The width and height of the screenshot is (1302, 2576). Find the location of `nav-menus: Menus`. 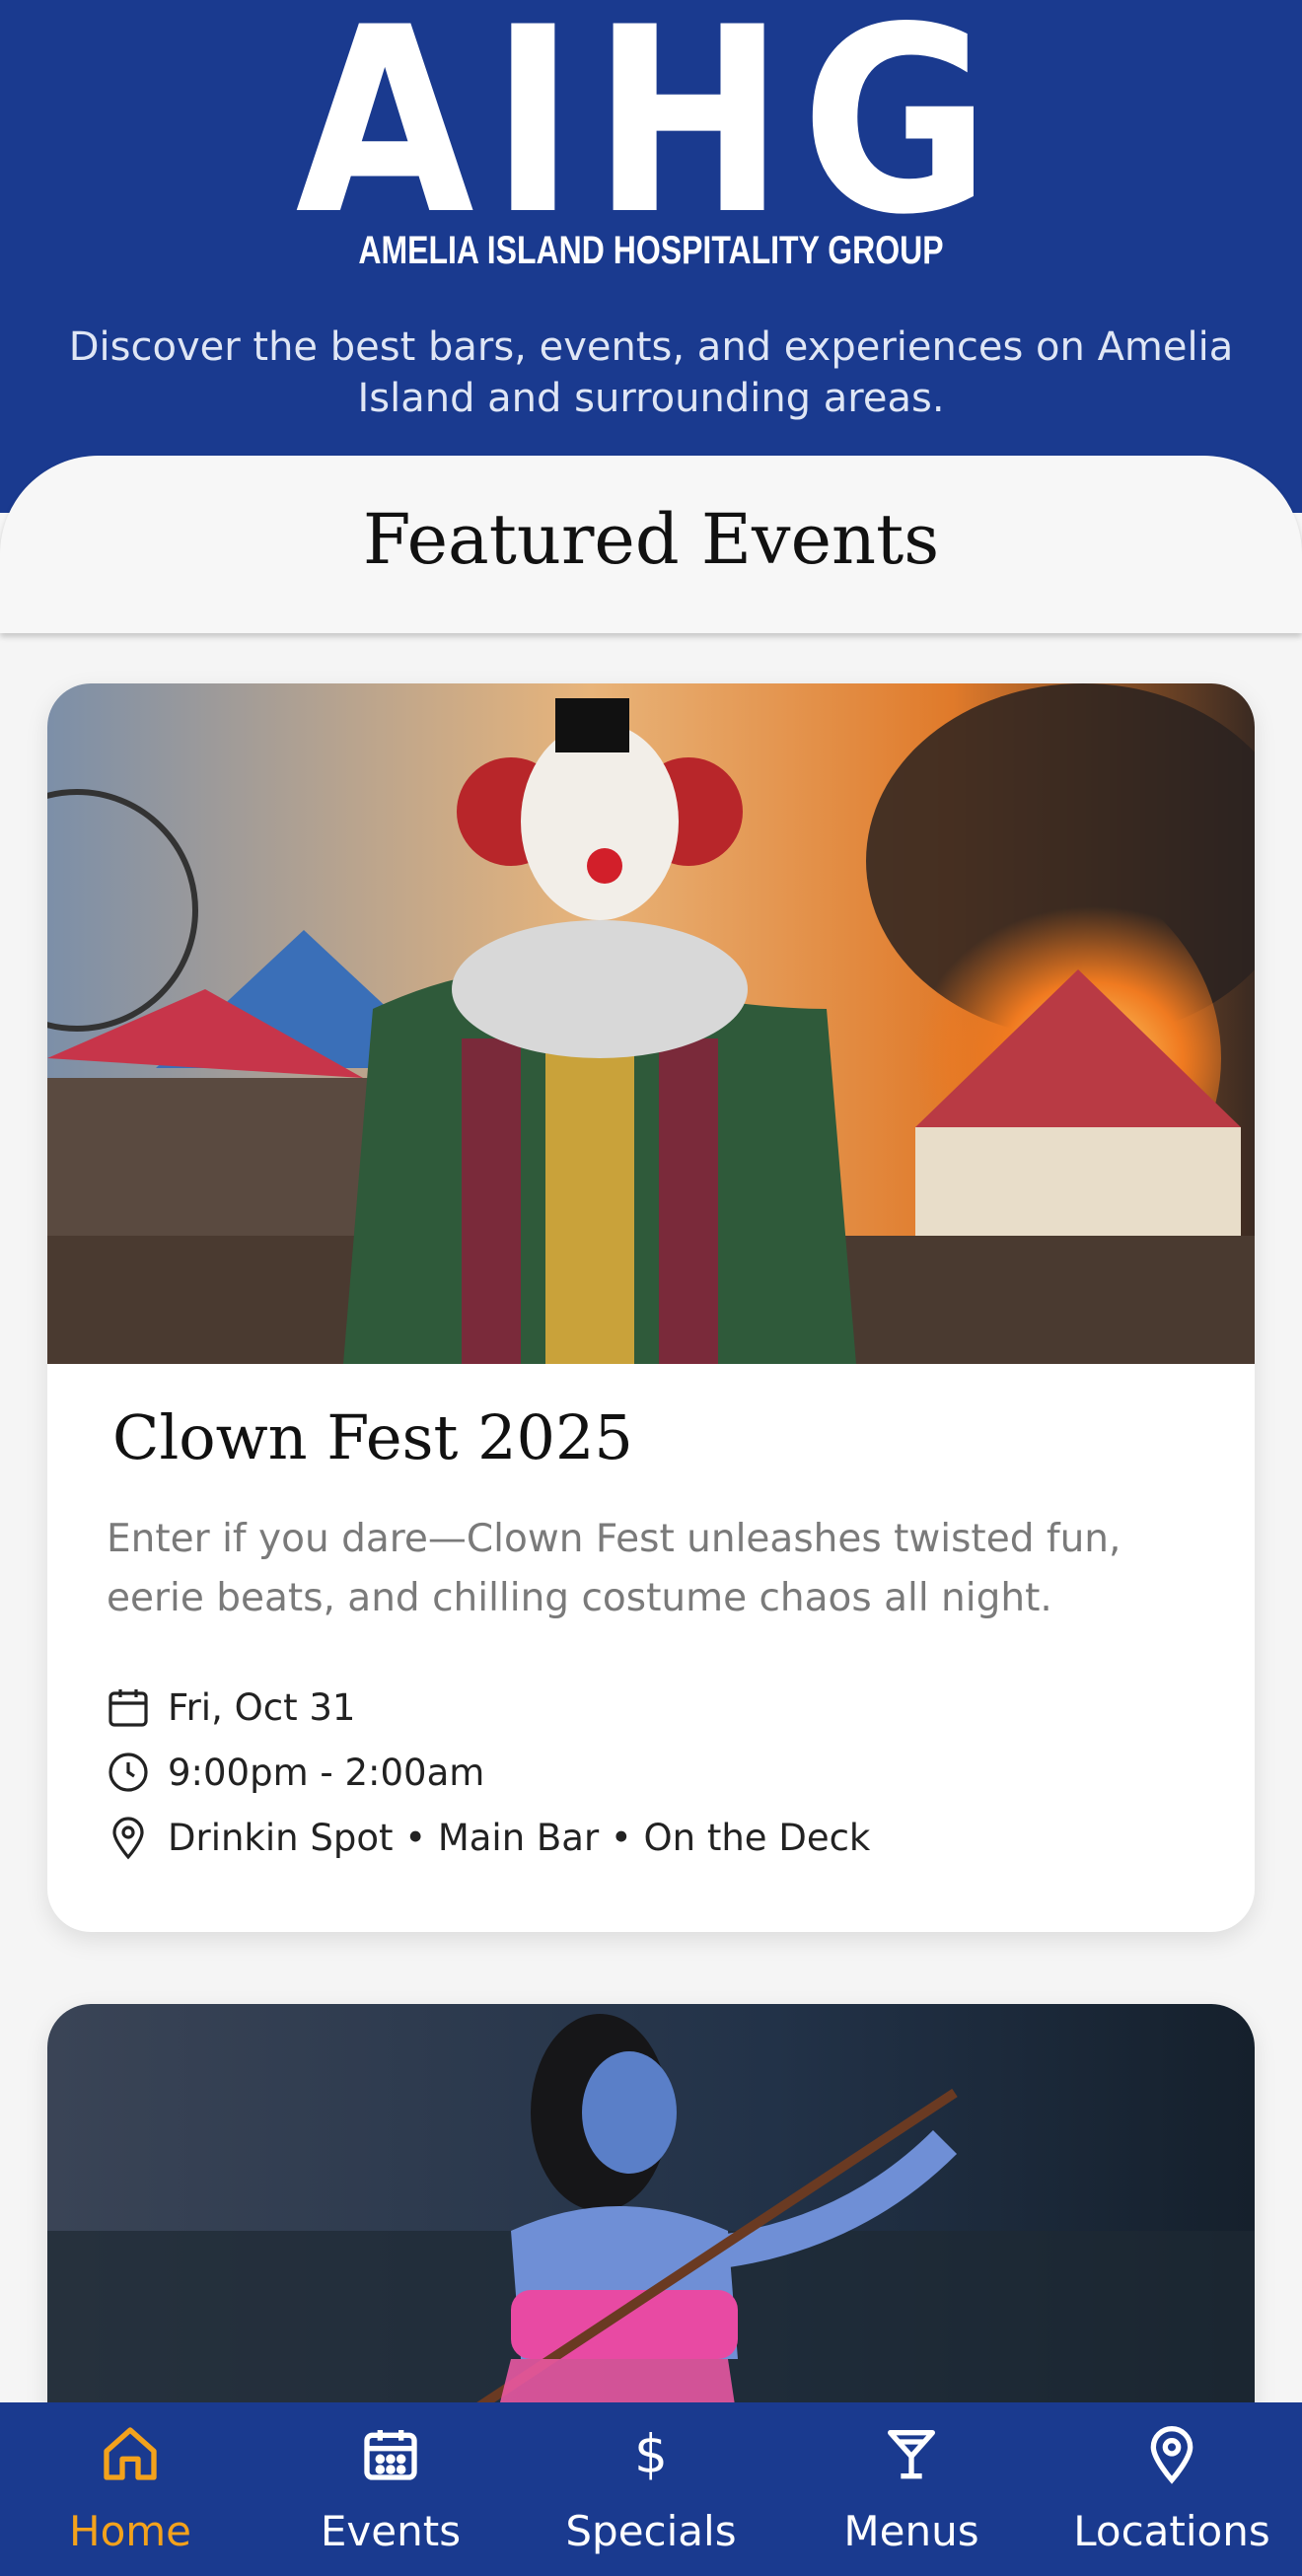

nav-menus: Menus is located at coordinates (911, 2489).